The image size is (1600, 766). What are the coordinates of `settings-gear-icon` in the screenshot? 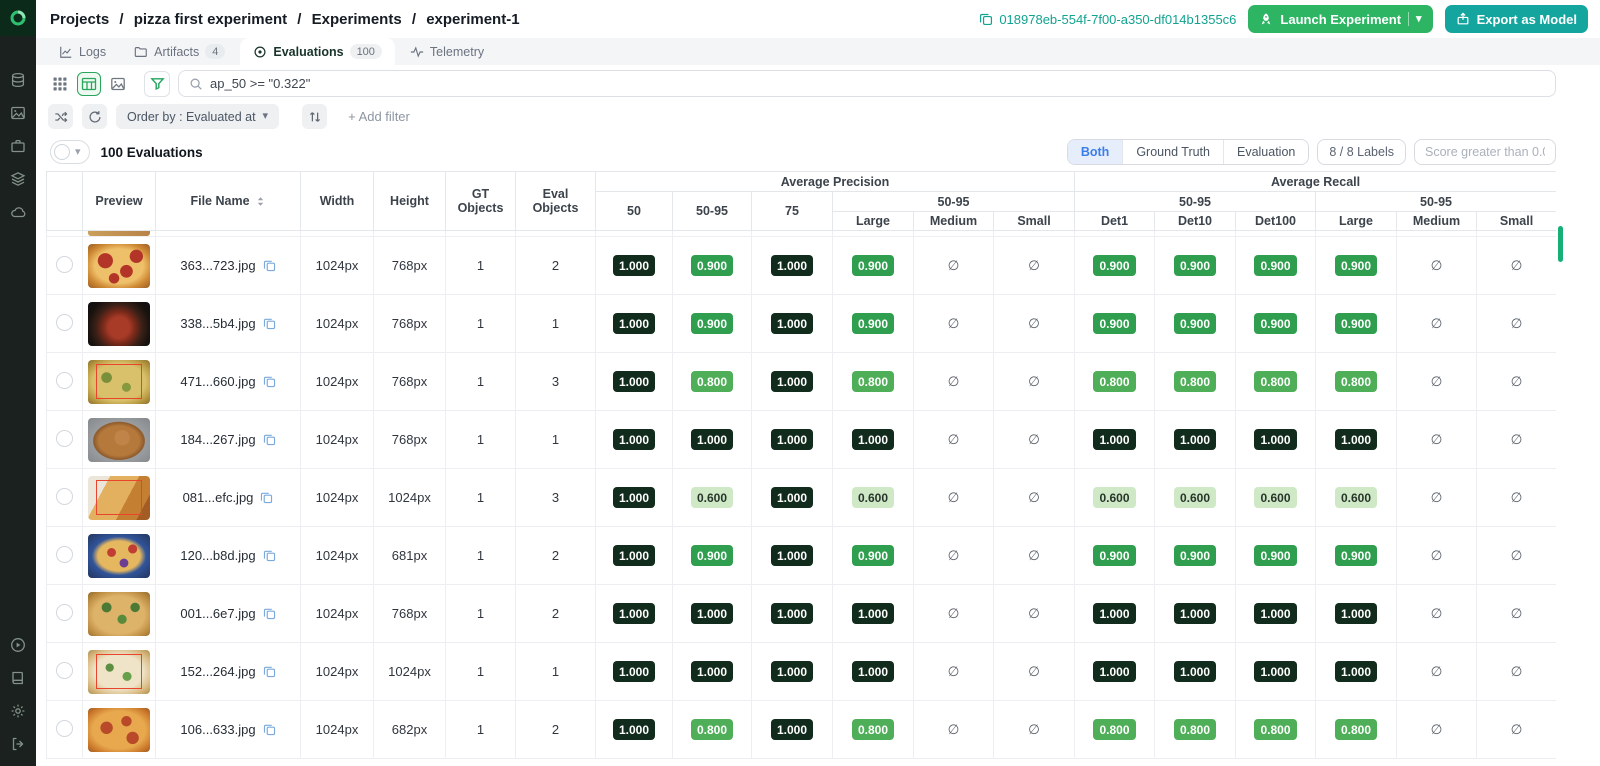 It's located at (18, 711).